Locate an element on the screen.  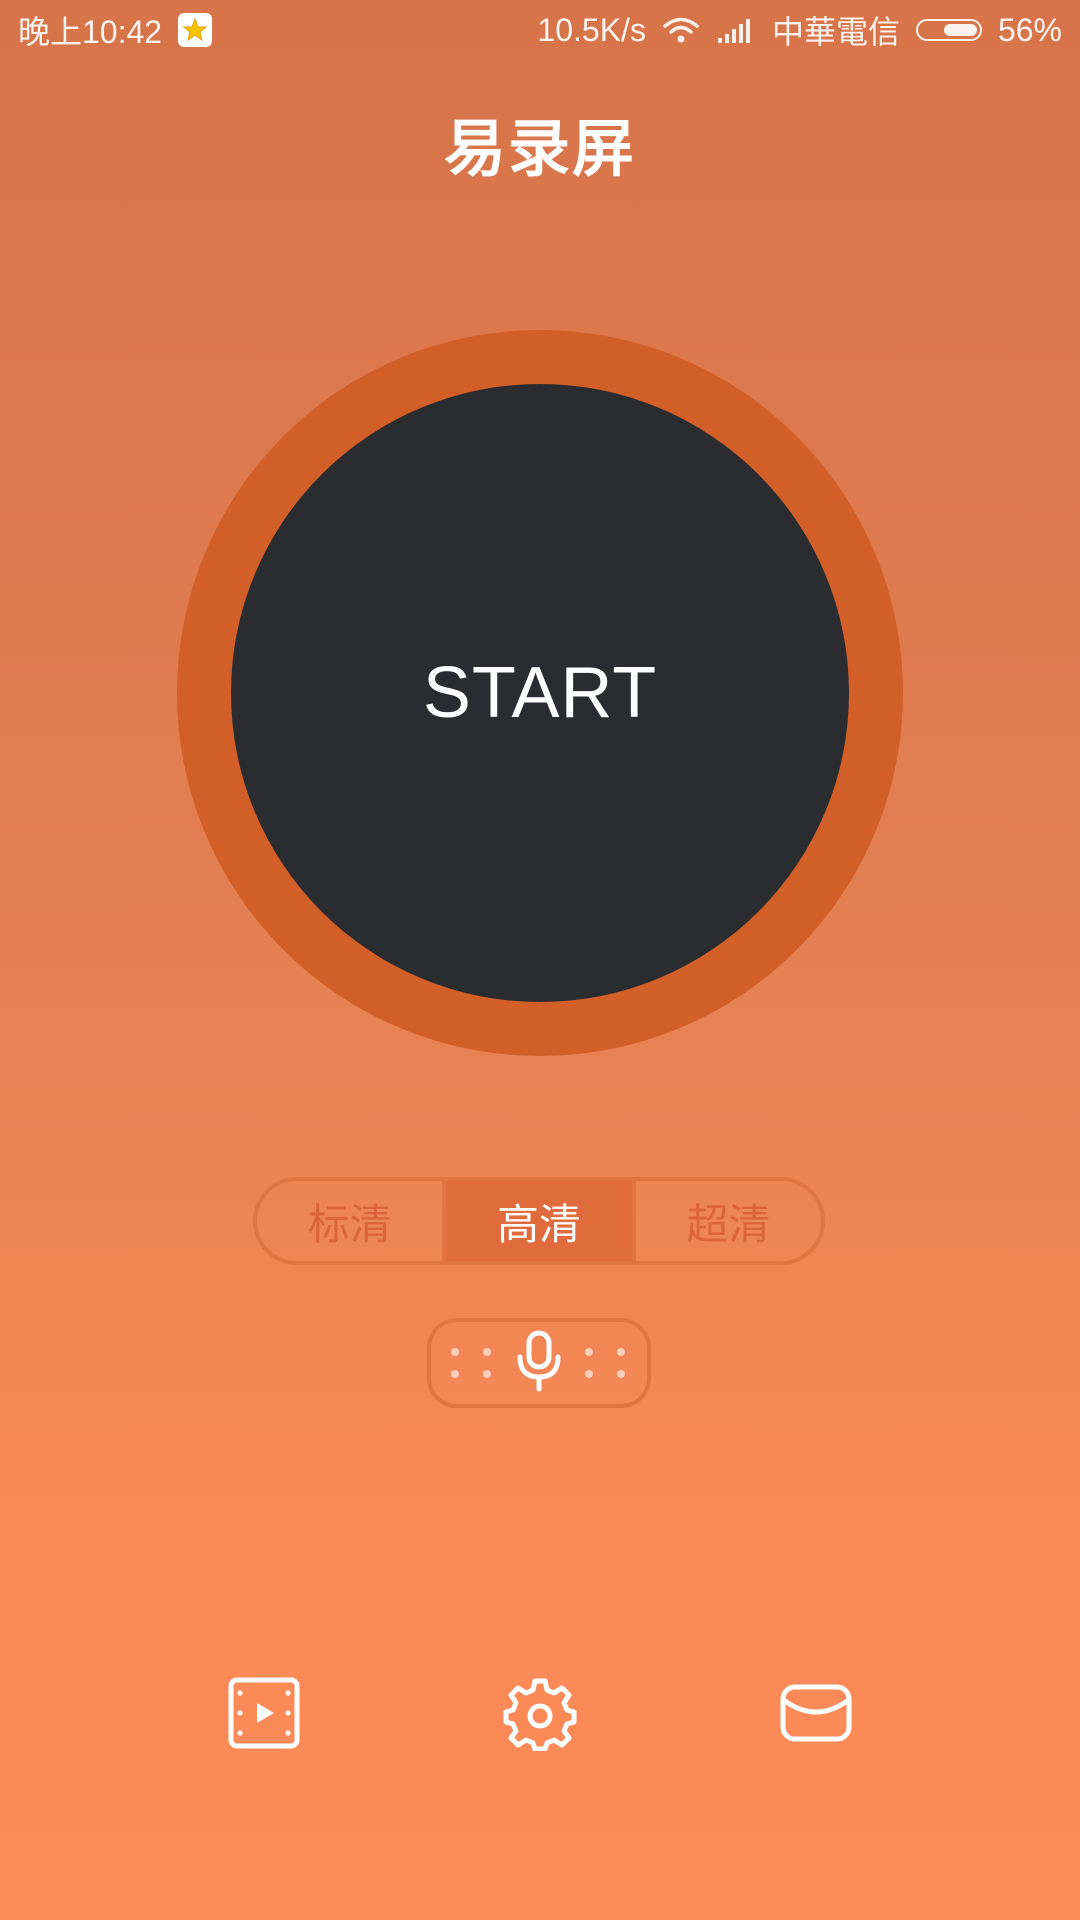
status-time: 晚上10:42 is located at coordinates (90, 32).